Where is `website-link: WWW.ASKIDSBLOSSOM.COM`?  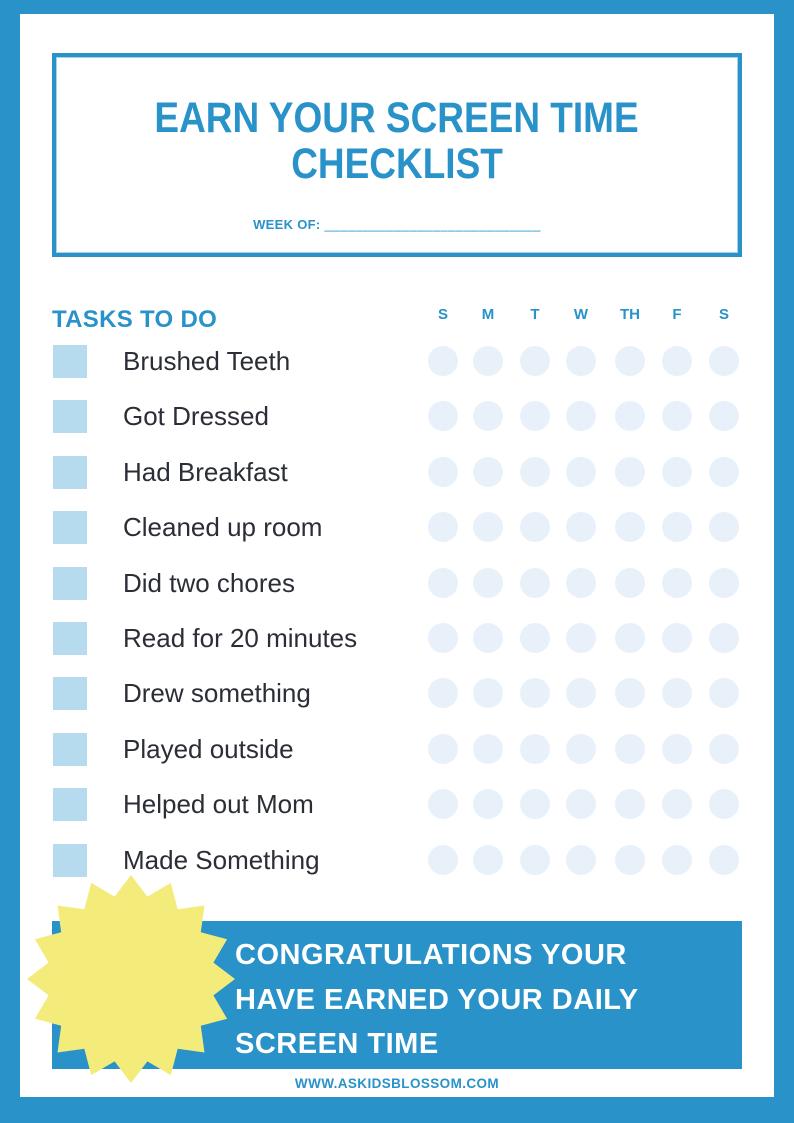
website-link: WWW.ASKIDSBLOSSOM.COM is located at coordinates (397, 1083).